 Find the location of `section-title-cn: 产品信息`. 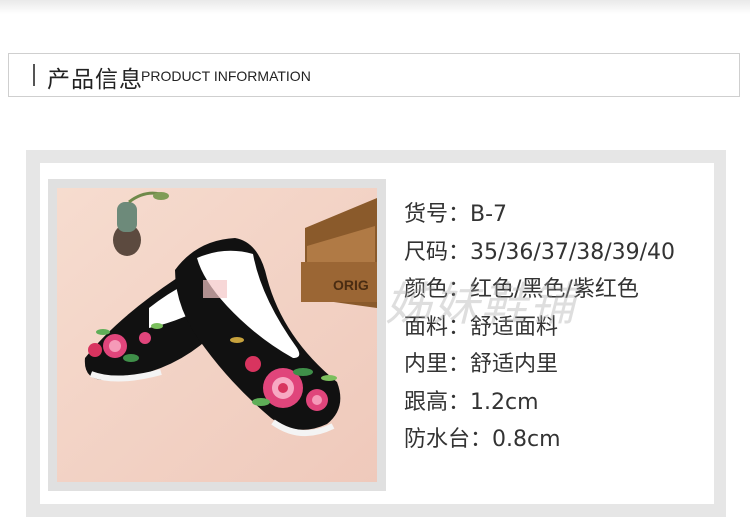

section-title-cn: 产品信息 is located at coordinates (95, 80).